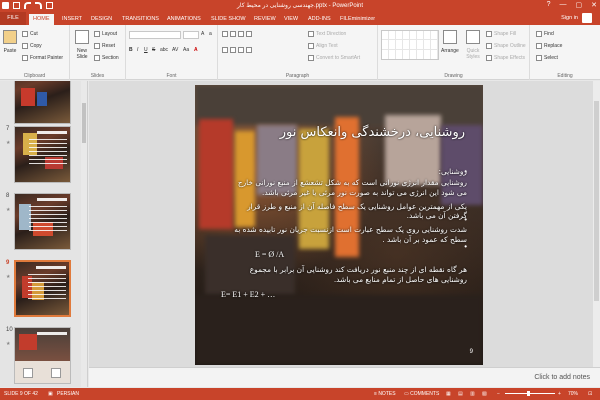 The image size is (600, 400). Describe the element at coordinates (421, 394) in the screenshot. I see `comments-button: ▭ COMMENTS` at that location.